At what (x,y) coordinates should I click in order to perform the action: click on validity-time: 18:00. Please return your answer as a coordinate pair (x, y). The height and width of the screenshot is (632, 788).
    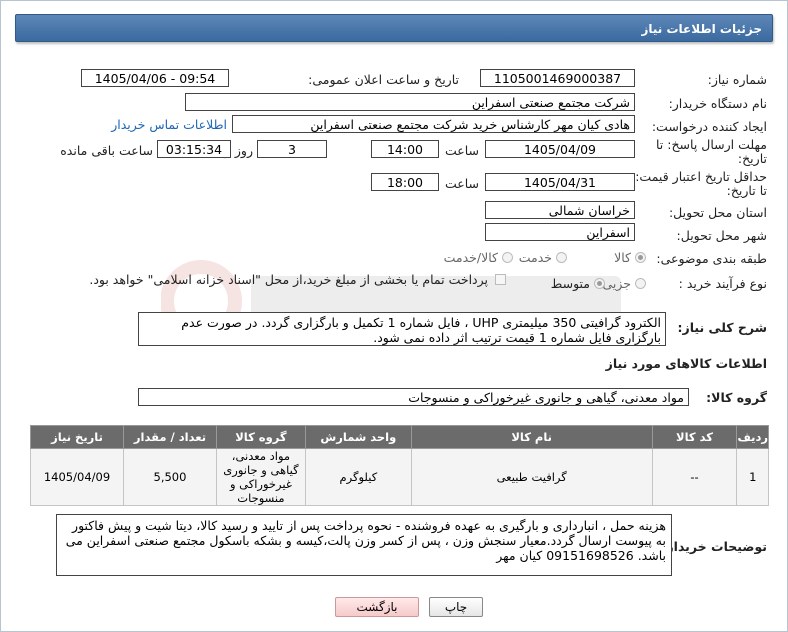
    Looking at the image, I should click on (405, 182).